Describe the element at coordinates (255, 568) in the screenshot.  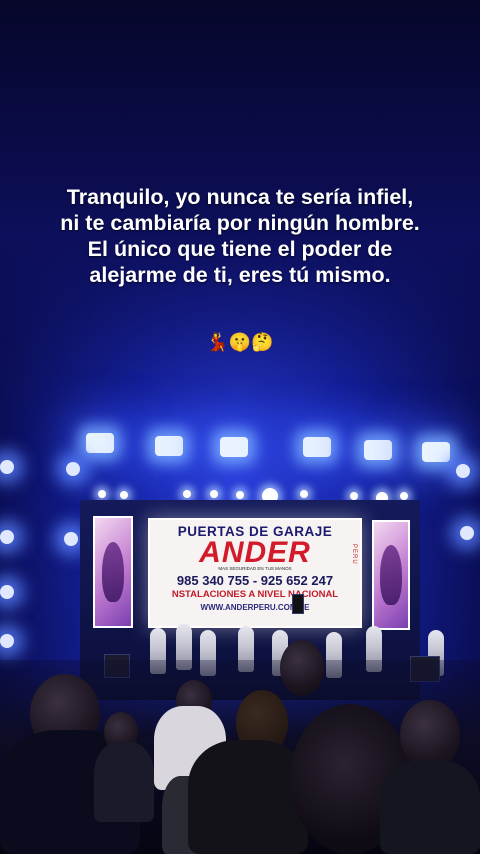
I see `banner-tagline: MAS SEGURIDAD EN TUS MANOS` at that location.